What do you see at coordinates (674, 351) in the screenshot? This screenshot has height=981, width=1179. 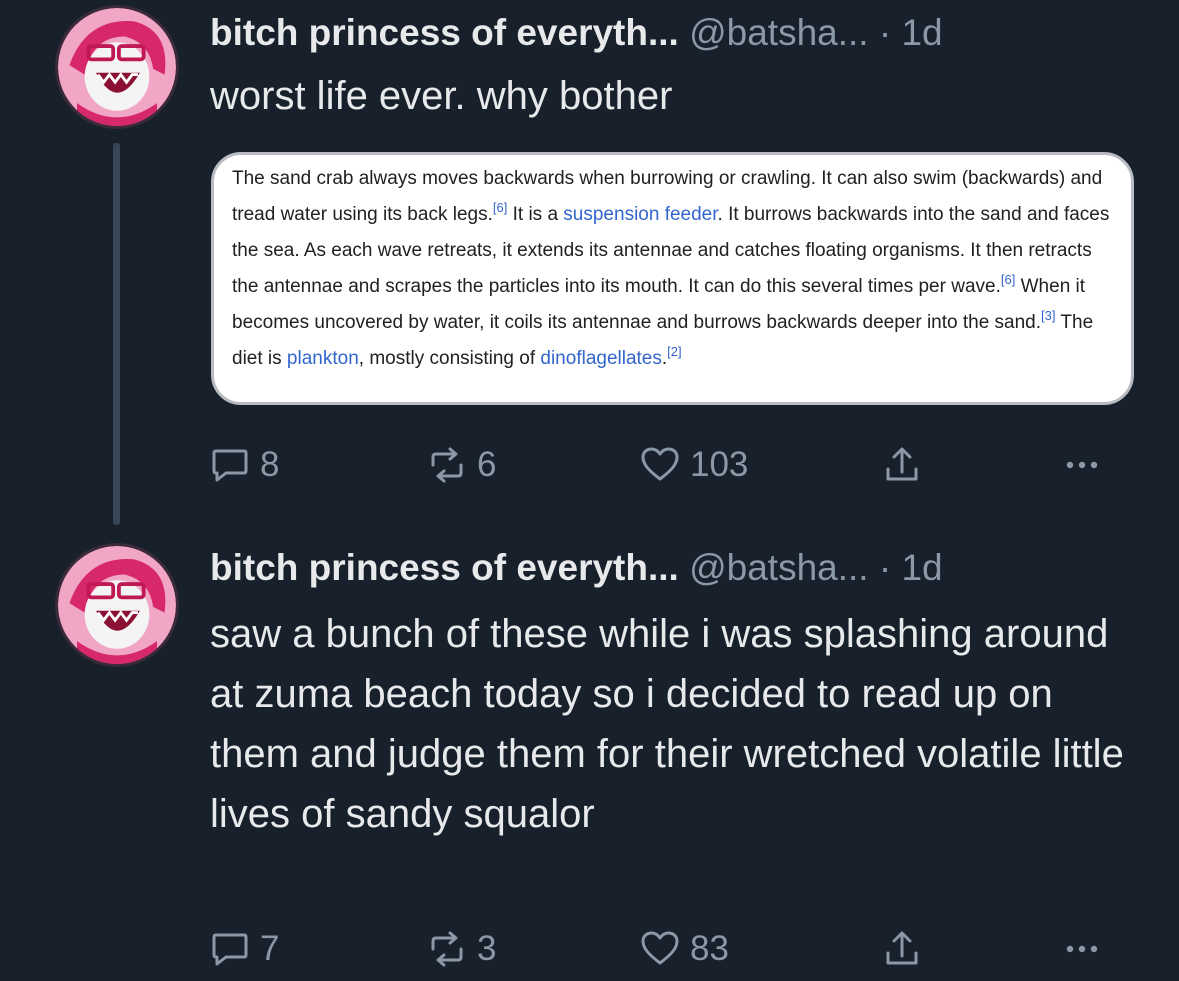 I see `citation-link: [2]` at bounding box center [674, 351].